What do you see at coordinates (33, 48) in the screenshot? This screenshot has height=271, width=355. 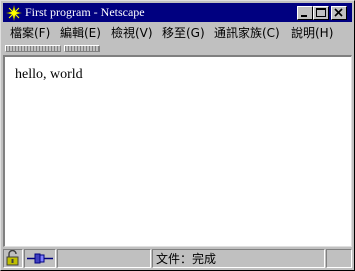 I see `toolbar-grip-navigation` at bounding box center [33, 48].